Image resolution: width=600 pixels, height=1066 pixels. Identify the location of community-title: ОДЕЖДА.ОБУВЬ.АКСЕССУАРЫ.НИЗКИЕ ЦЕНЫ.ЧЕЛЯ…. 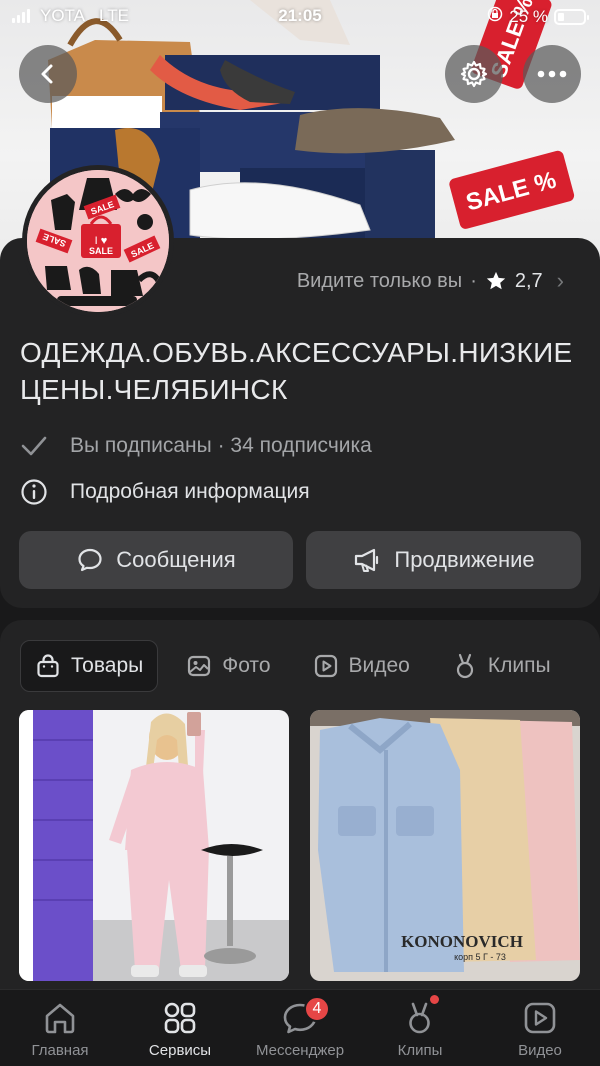
(296, 371).